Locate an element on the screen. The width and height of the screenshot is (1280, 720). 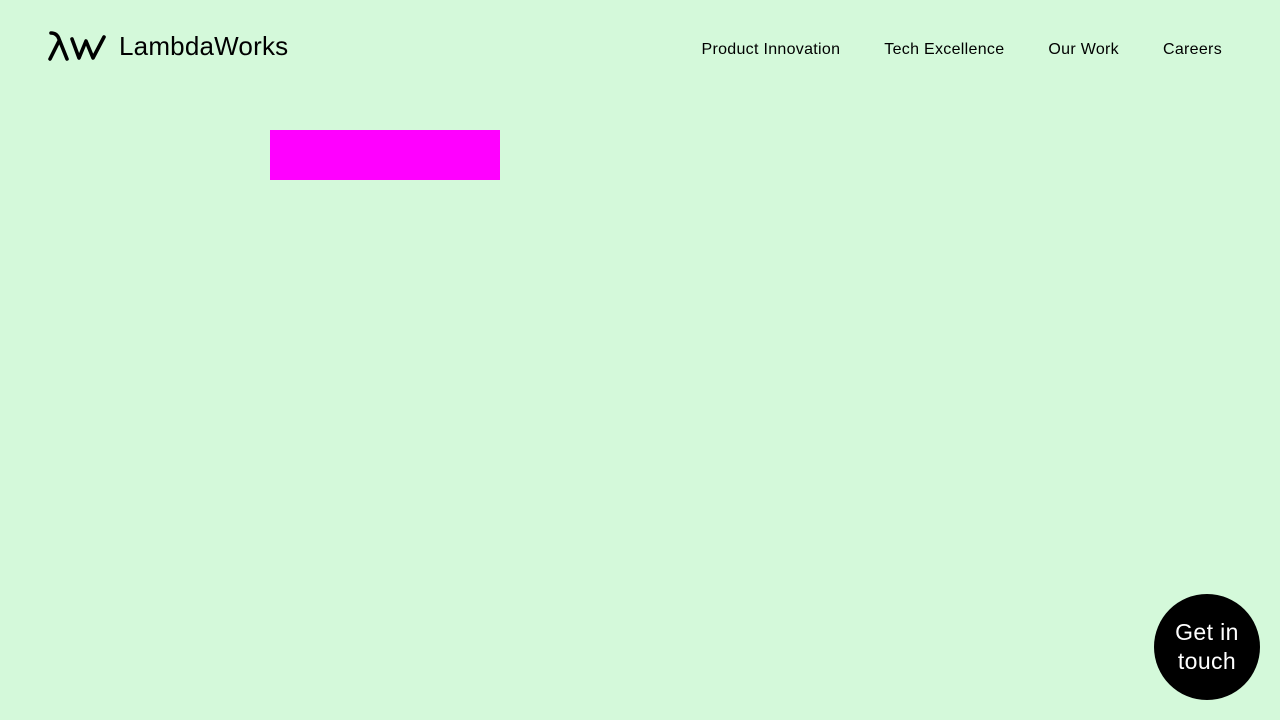
nav-product-innovation: Product Innovation is located at coordinates (770, 50).